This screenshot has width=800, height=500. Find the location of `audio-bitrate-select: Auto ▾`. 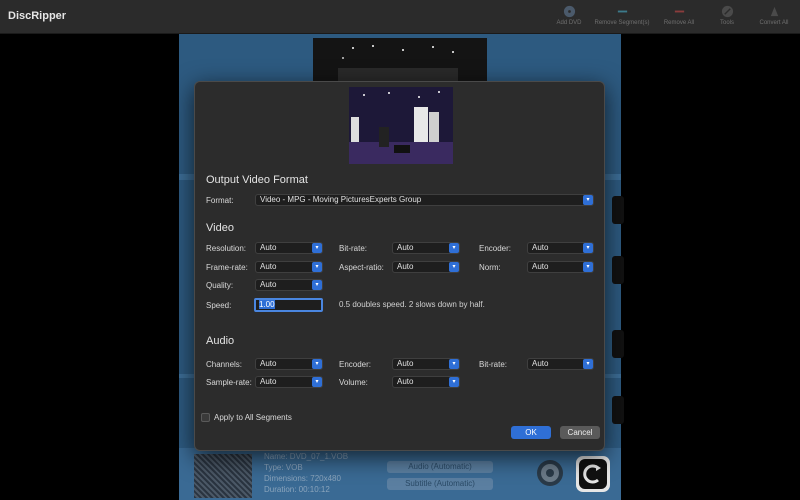

audio-bitrate-select: Auto ▾ is located at coordinates (560, 364).